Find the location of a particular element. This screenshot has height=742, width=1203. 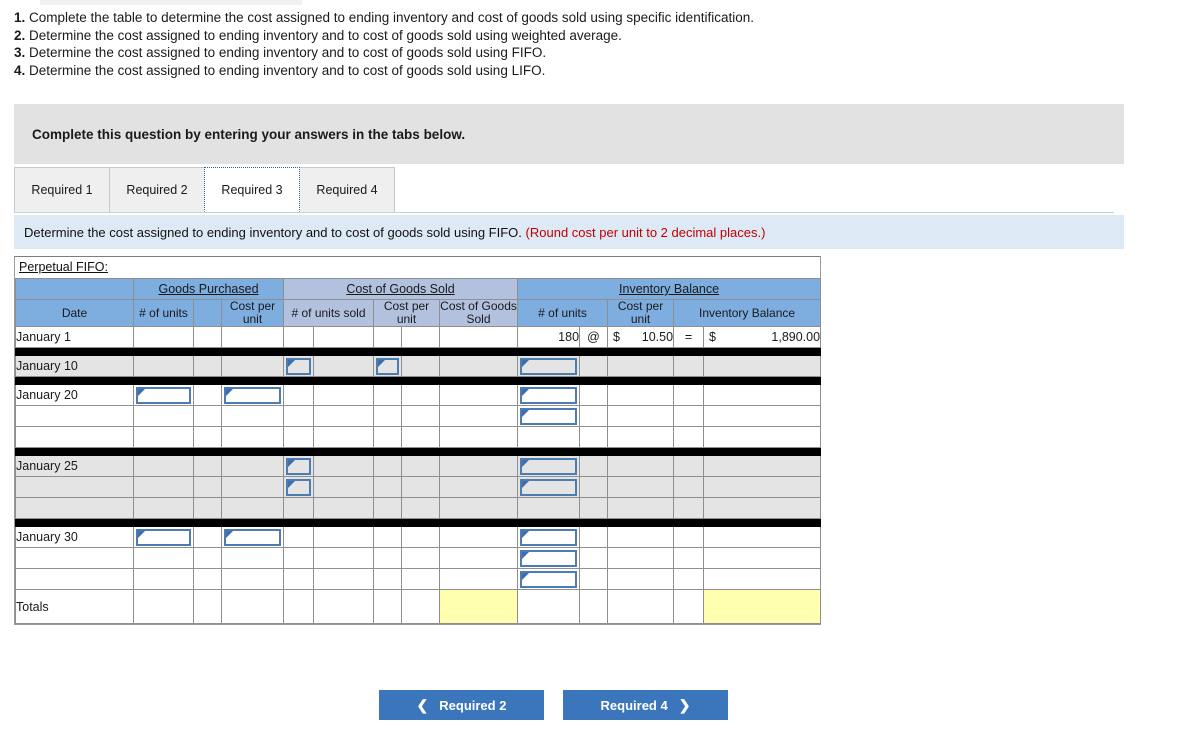

table-row-january-25: January 25 is located at coordinates (418, 466).